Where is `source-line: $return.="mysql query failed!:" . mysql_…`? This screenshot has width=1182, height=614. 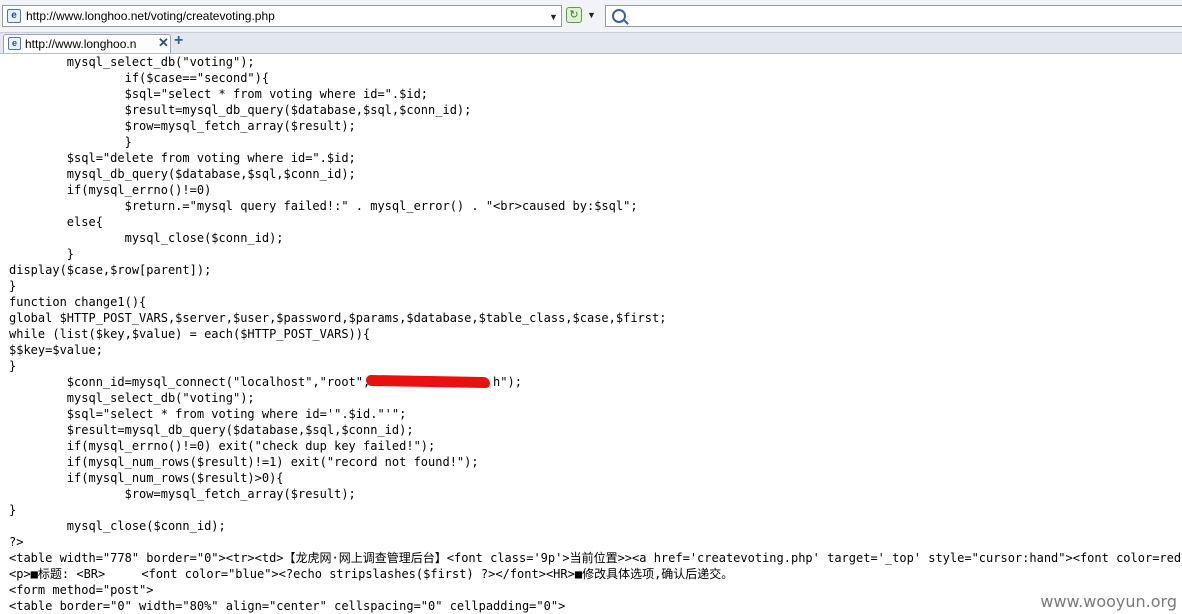 source-line: $return.="mysql query failed!:" . mysql_… is located at coordinates (323, 206).